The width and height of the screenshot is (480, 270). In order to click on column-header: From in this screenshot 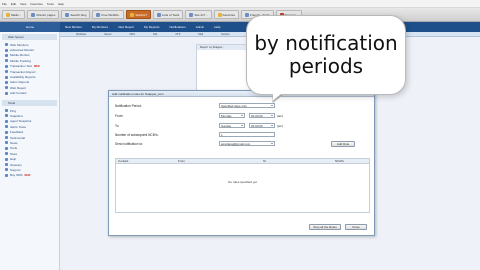, I will do `click(181, 161)`.